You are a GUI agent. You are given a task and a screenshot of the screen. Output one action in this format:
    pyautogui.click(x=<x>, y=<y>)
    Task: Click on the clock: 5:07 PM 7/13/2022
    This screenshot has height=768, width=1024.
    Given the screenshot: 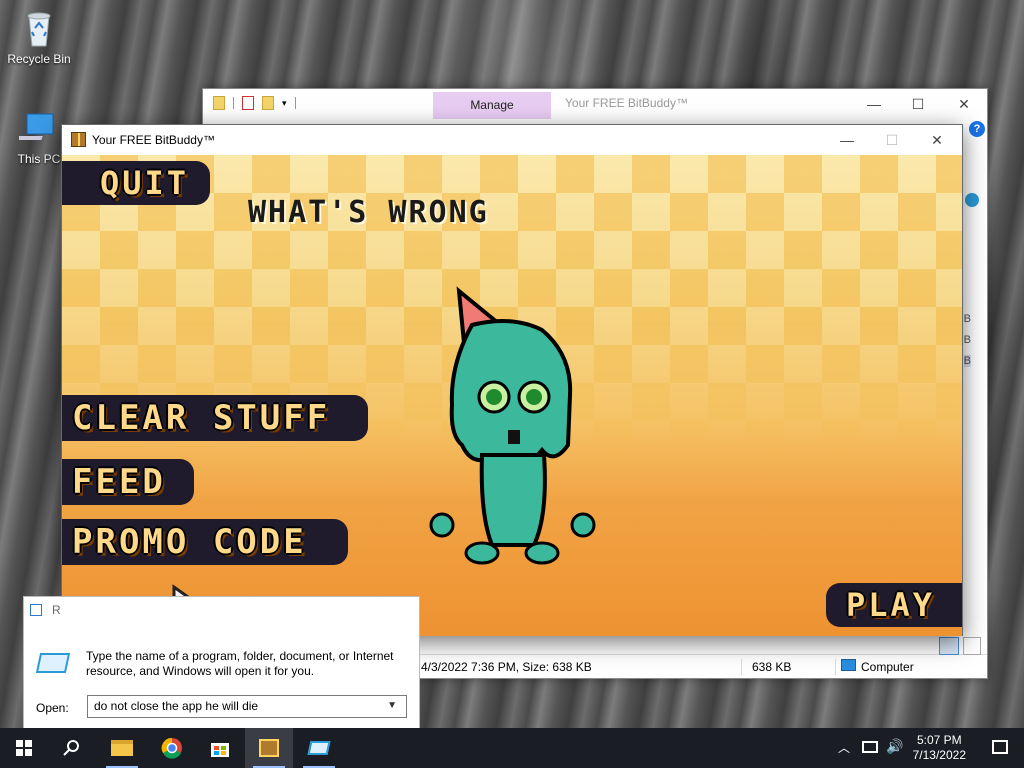 What is the action you would take?
    pyautogui.click(x=939, y=748)
    